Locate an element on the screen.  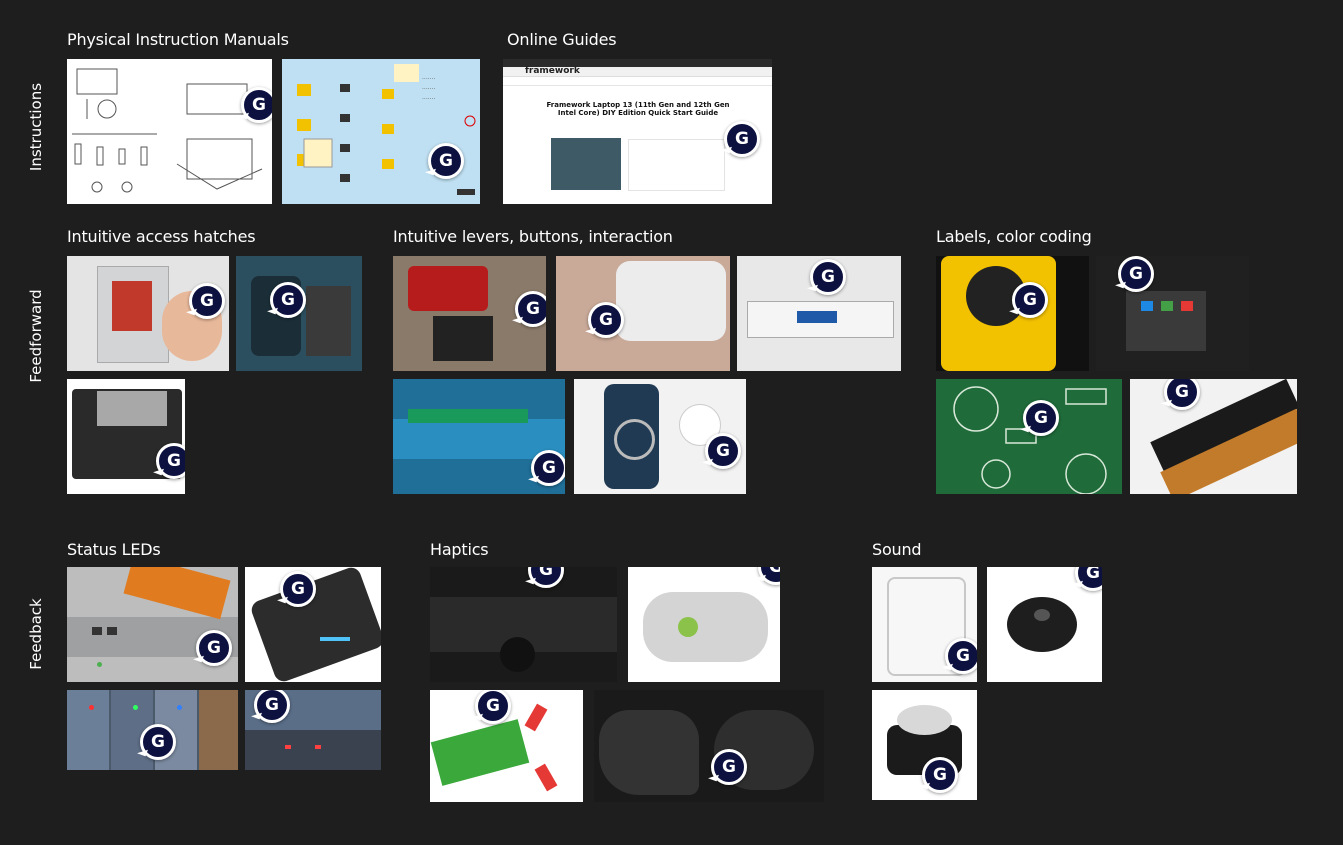
image-iphone-magsafe: G is located at coordinates (660, 436).